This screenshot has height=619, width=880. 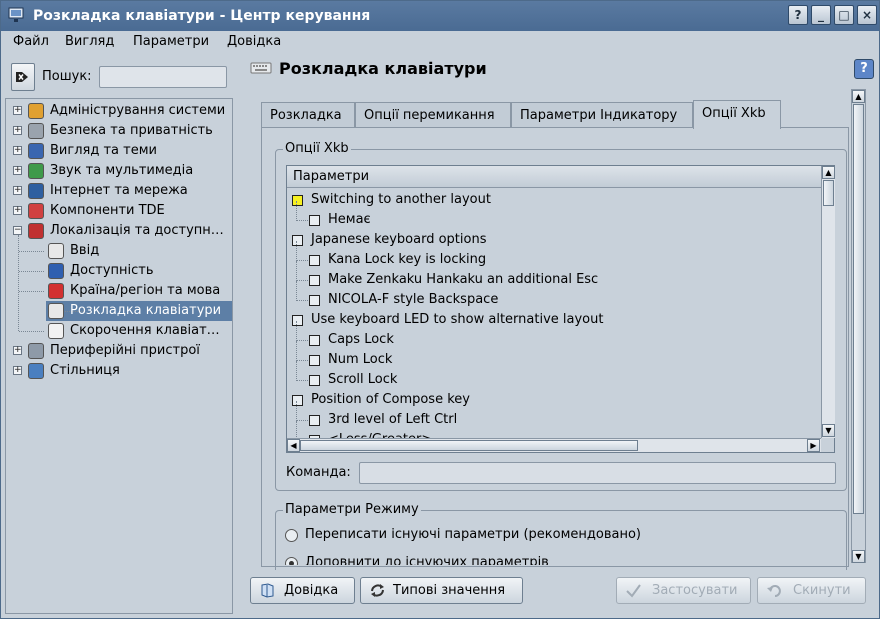 I want to click on option-row: Num Lock, so click(x=554, y=360).